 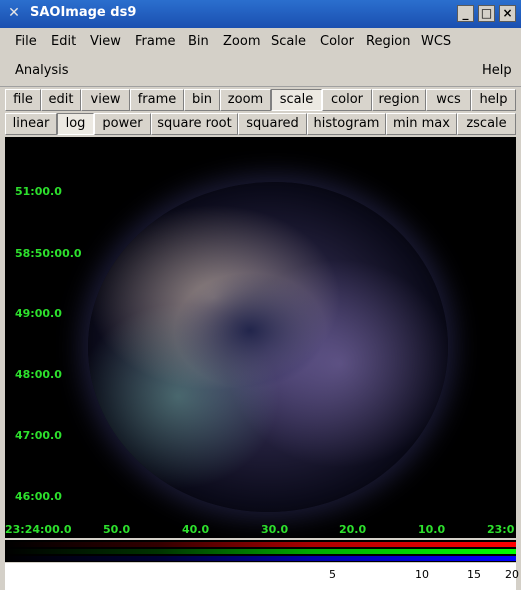 I want to click on x-axis-label: 23:0, so click(x=501, y=529).